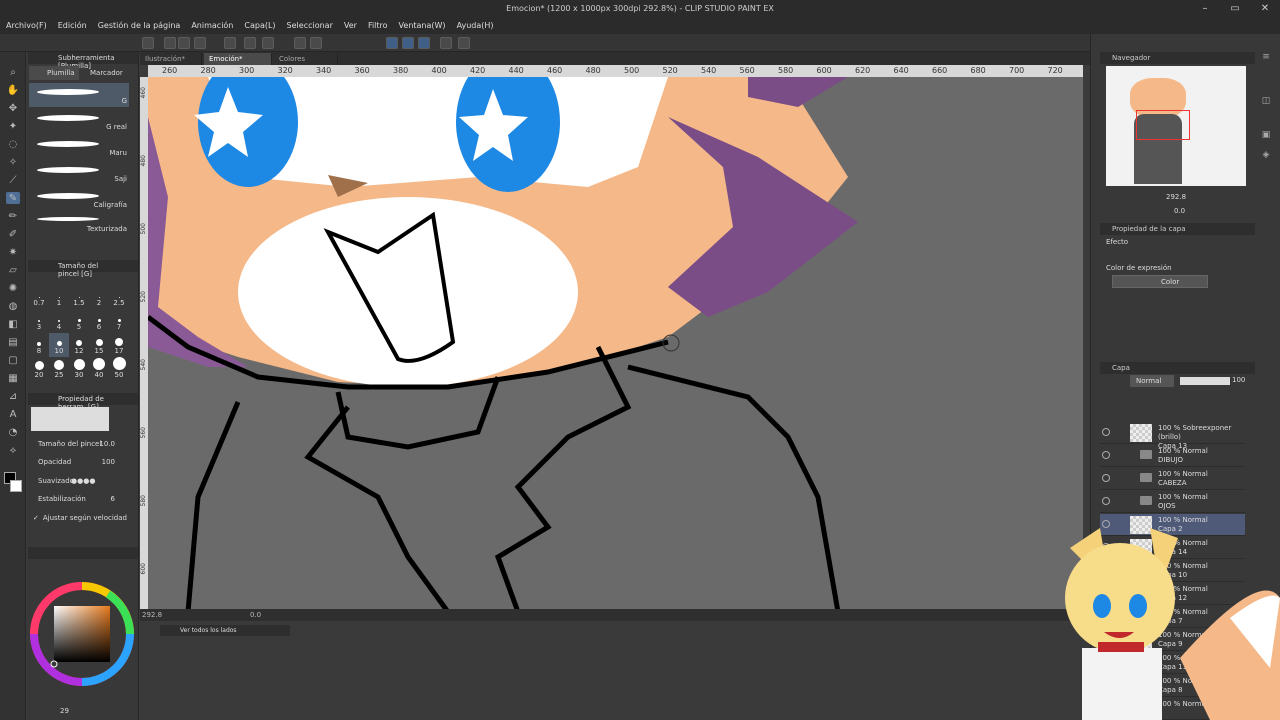 Image resolution: width=1280 pixels, height=720 pixels. Describe the element at coordinates (107, 73) in the screenshot. I see `tab-marcador: Marcador` at that location.